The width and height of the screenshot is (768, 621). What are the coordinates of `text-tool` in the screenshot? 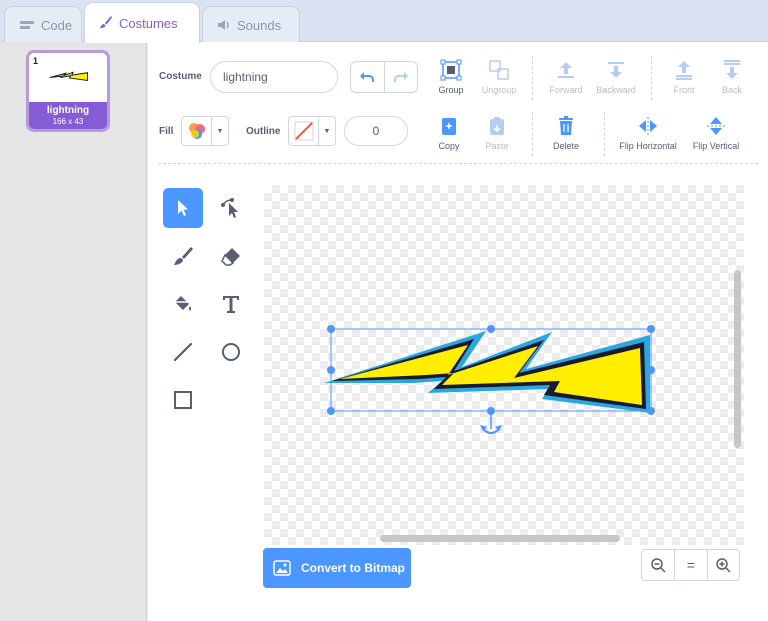 It's located at (231, 304).